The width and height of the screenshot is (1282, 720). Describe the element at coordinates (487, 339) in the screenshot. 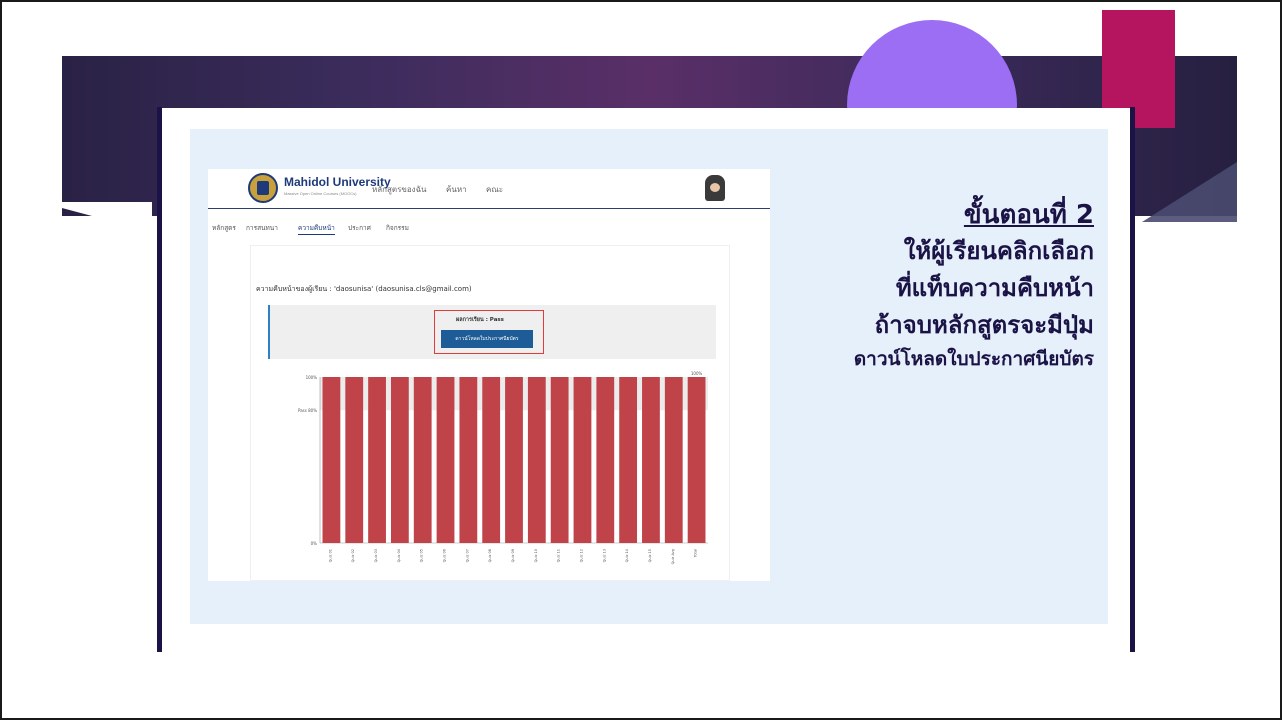

I see `download-certificate-button: ดาวน์โหลดใบประกาศนียบัตร` at that location.